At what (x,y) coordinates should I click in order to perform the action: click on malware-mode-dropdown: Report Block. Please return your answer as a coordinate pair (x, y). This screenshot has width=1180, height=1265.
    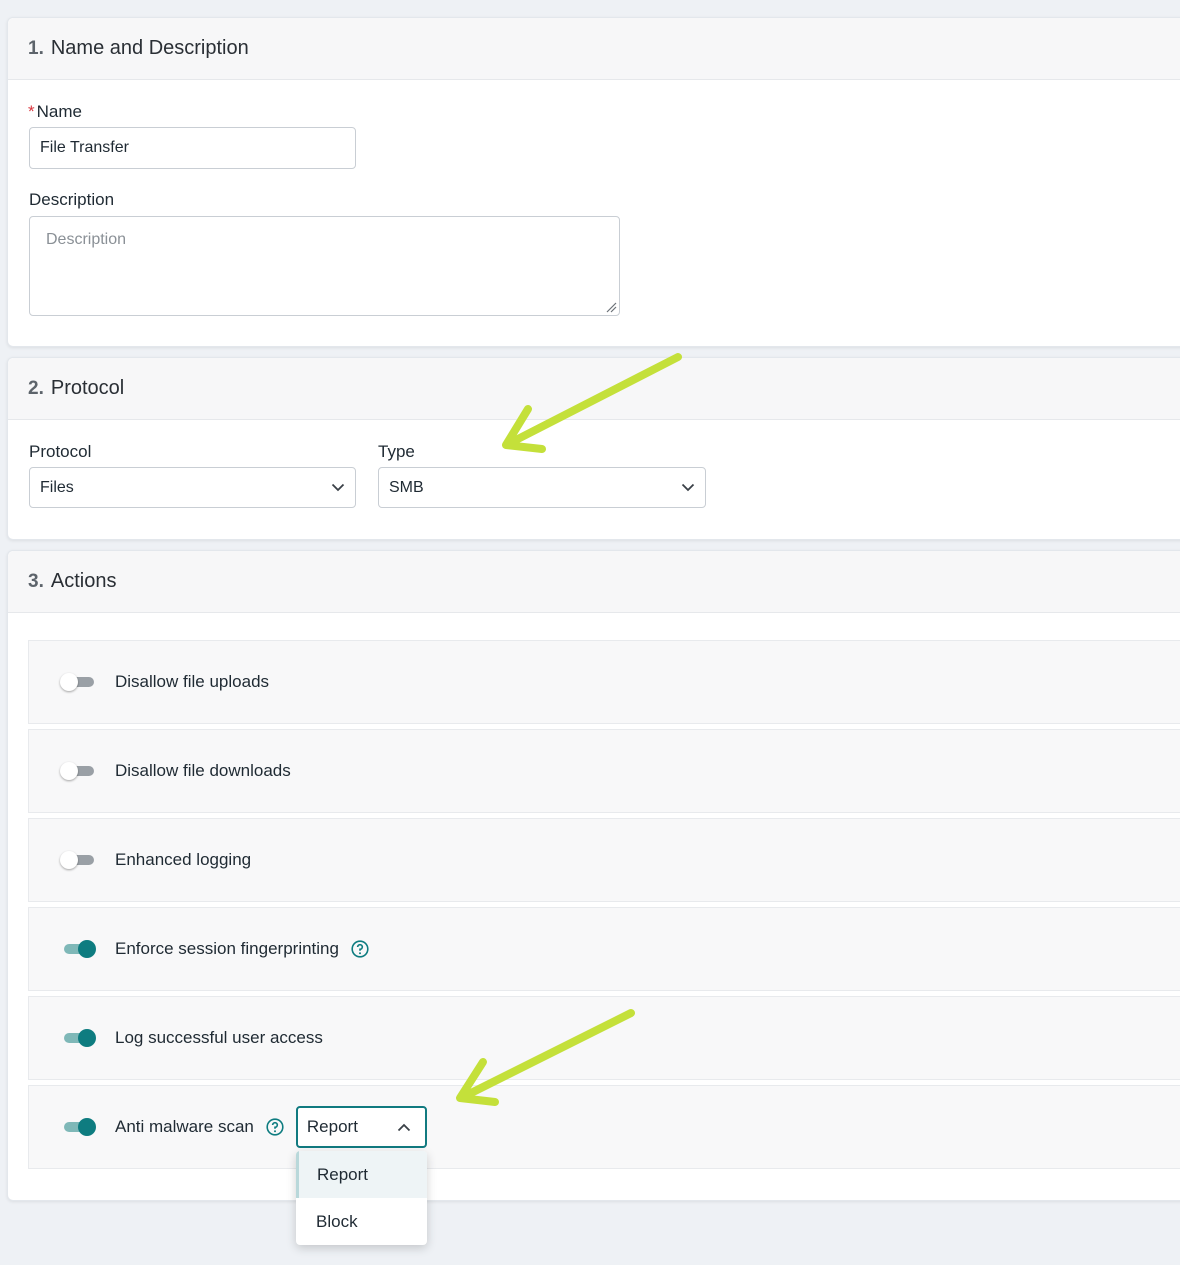
    Looking at the image, I should click on (361, 1198).